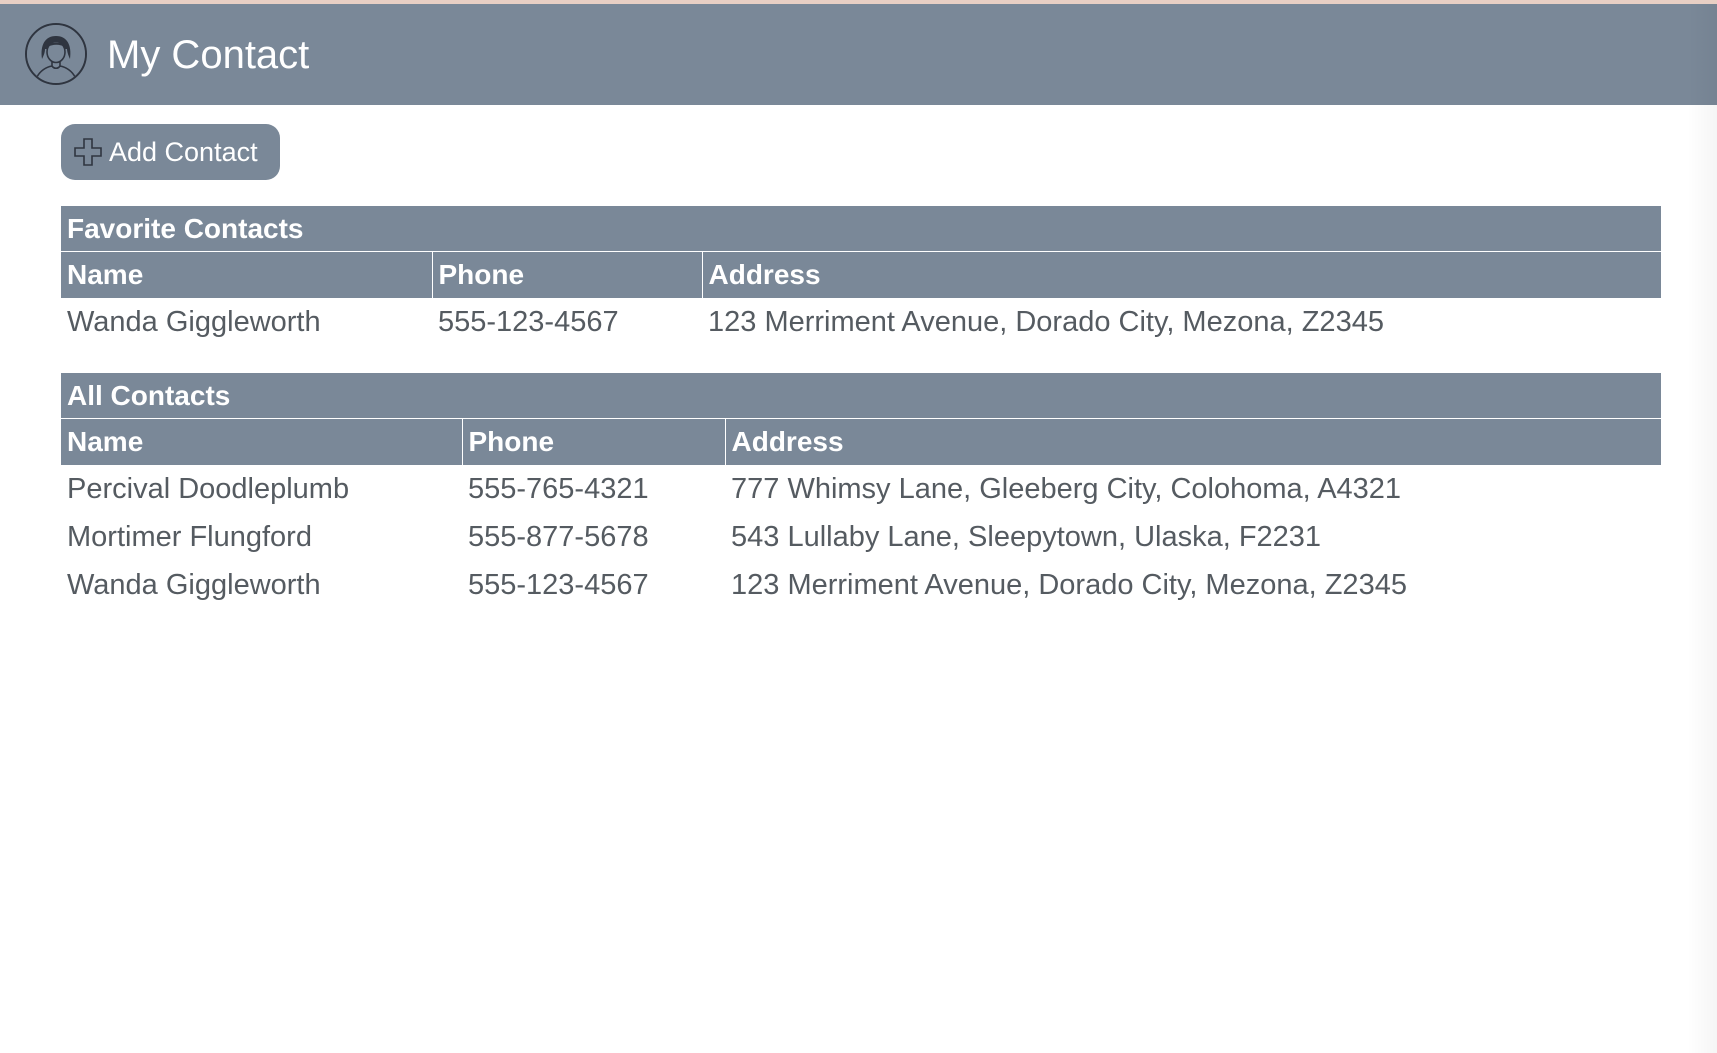 This screenshot has height=1053, width=1717. Describe the element at coordinates (189, 536) in the screenshot. I see `contact-name: Mortimer Flungford` at that location.